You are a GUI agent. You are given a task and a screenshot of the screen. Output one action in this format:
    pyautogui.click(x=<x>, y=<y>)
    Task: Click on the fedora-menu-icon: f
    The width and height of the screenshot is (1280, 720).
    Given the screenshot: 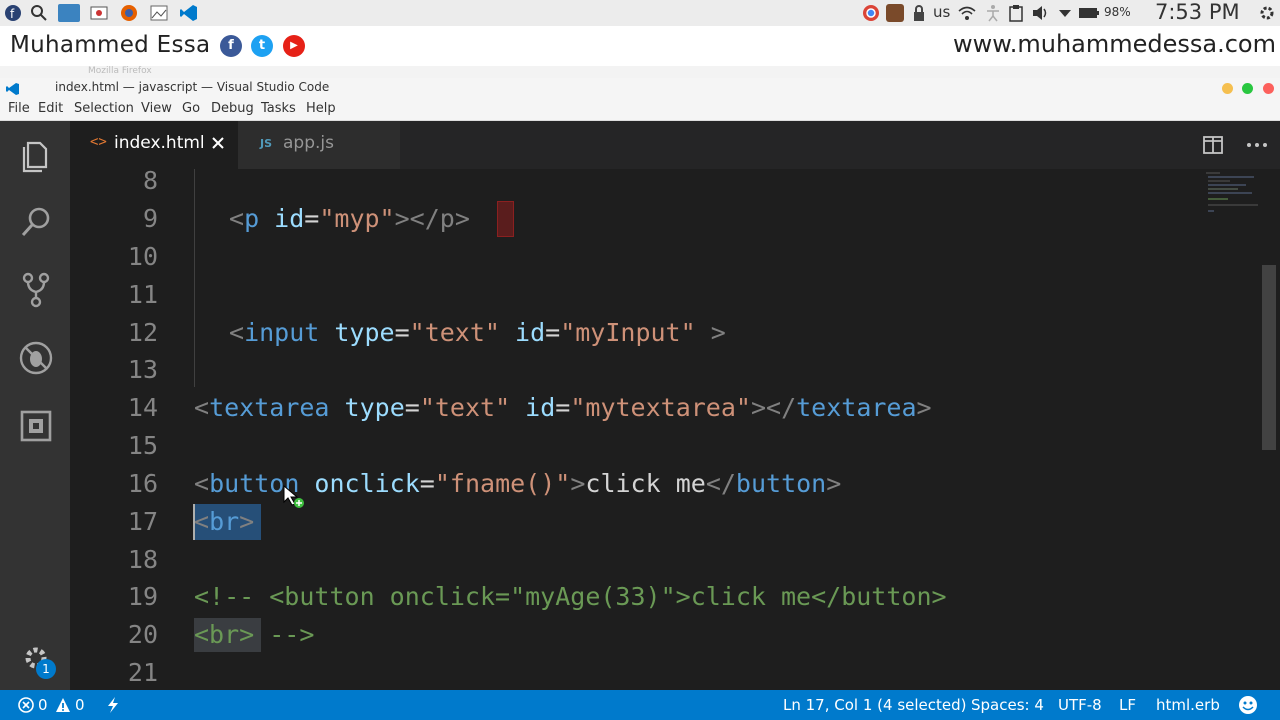 What is the action you would take?
    pyautogui.click(x=13, y=13)
    